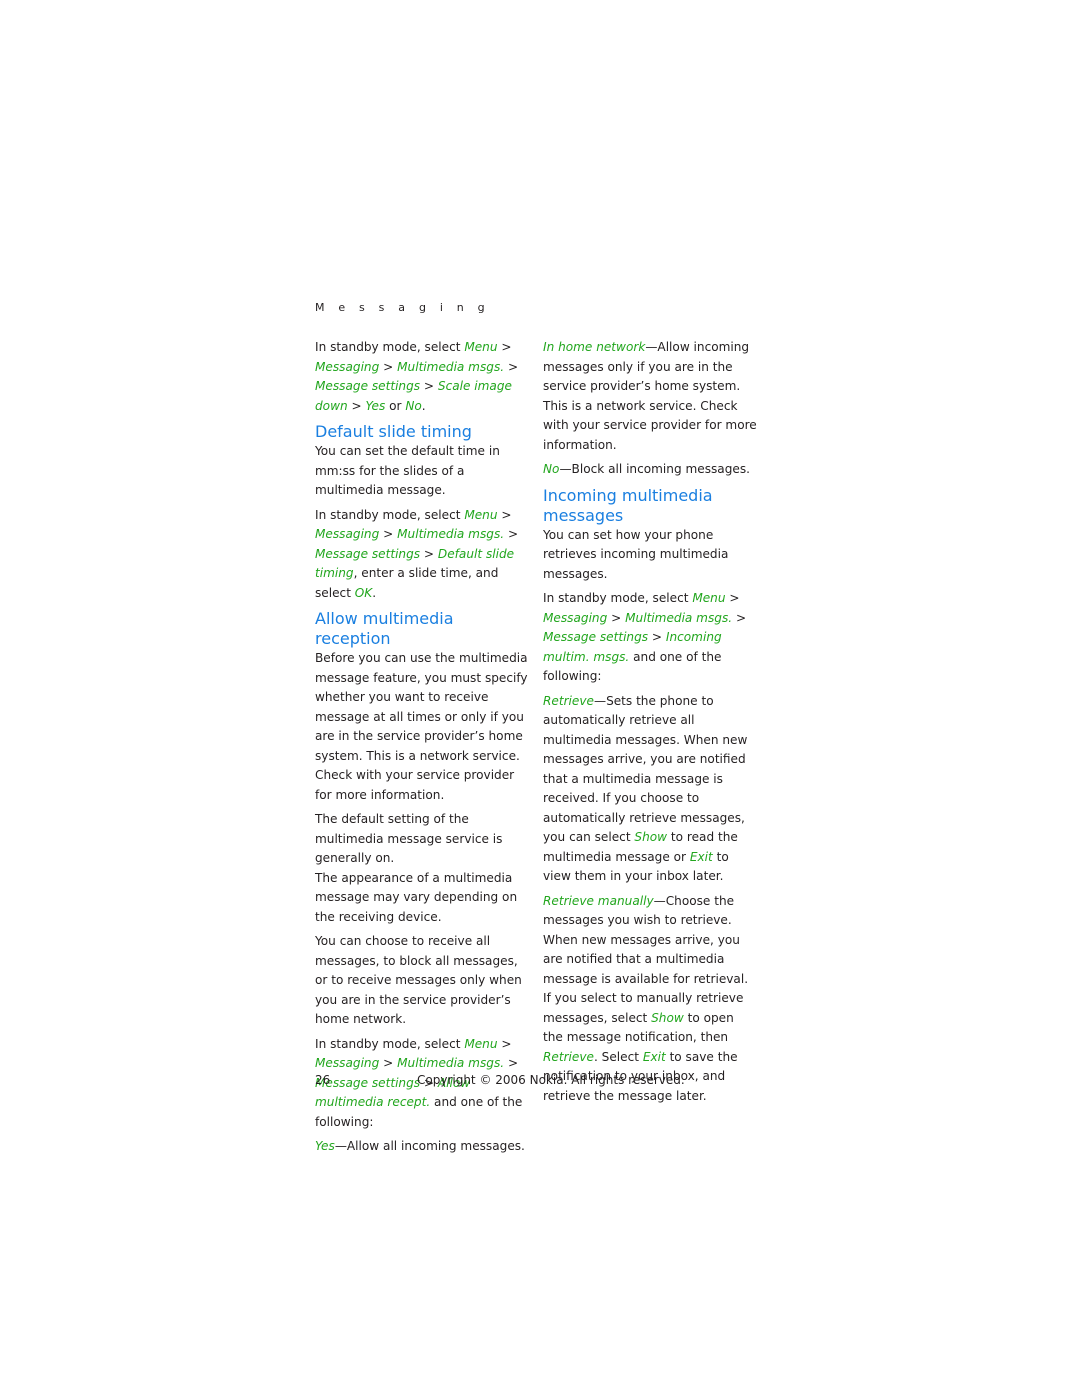 The width and height of the screenshot is (1080, 1397). I want to click on option-retrieve-label: Retrieve, so click(568, 700).